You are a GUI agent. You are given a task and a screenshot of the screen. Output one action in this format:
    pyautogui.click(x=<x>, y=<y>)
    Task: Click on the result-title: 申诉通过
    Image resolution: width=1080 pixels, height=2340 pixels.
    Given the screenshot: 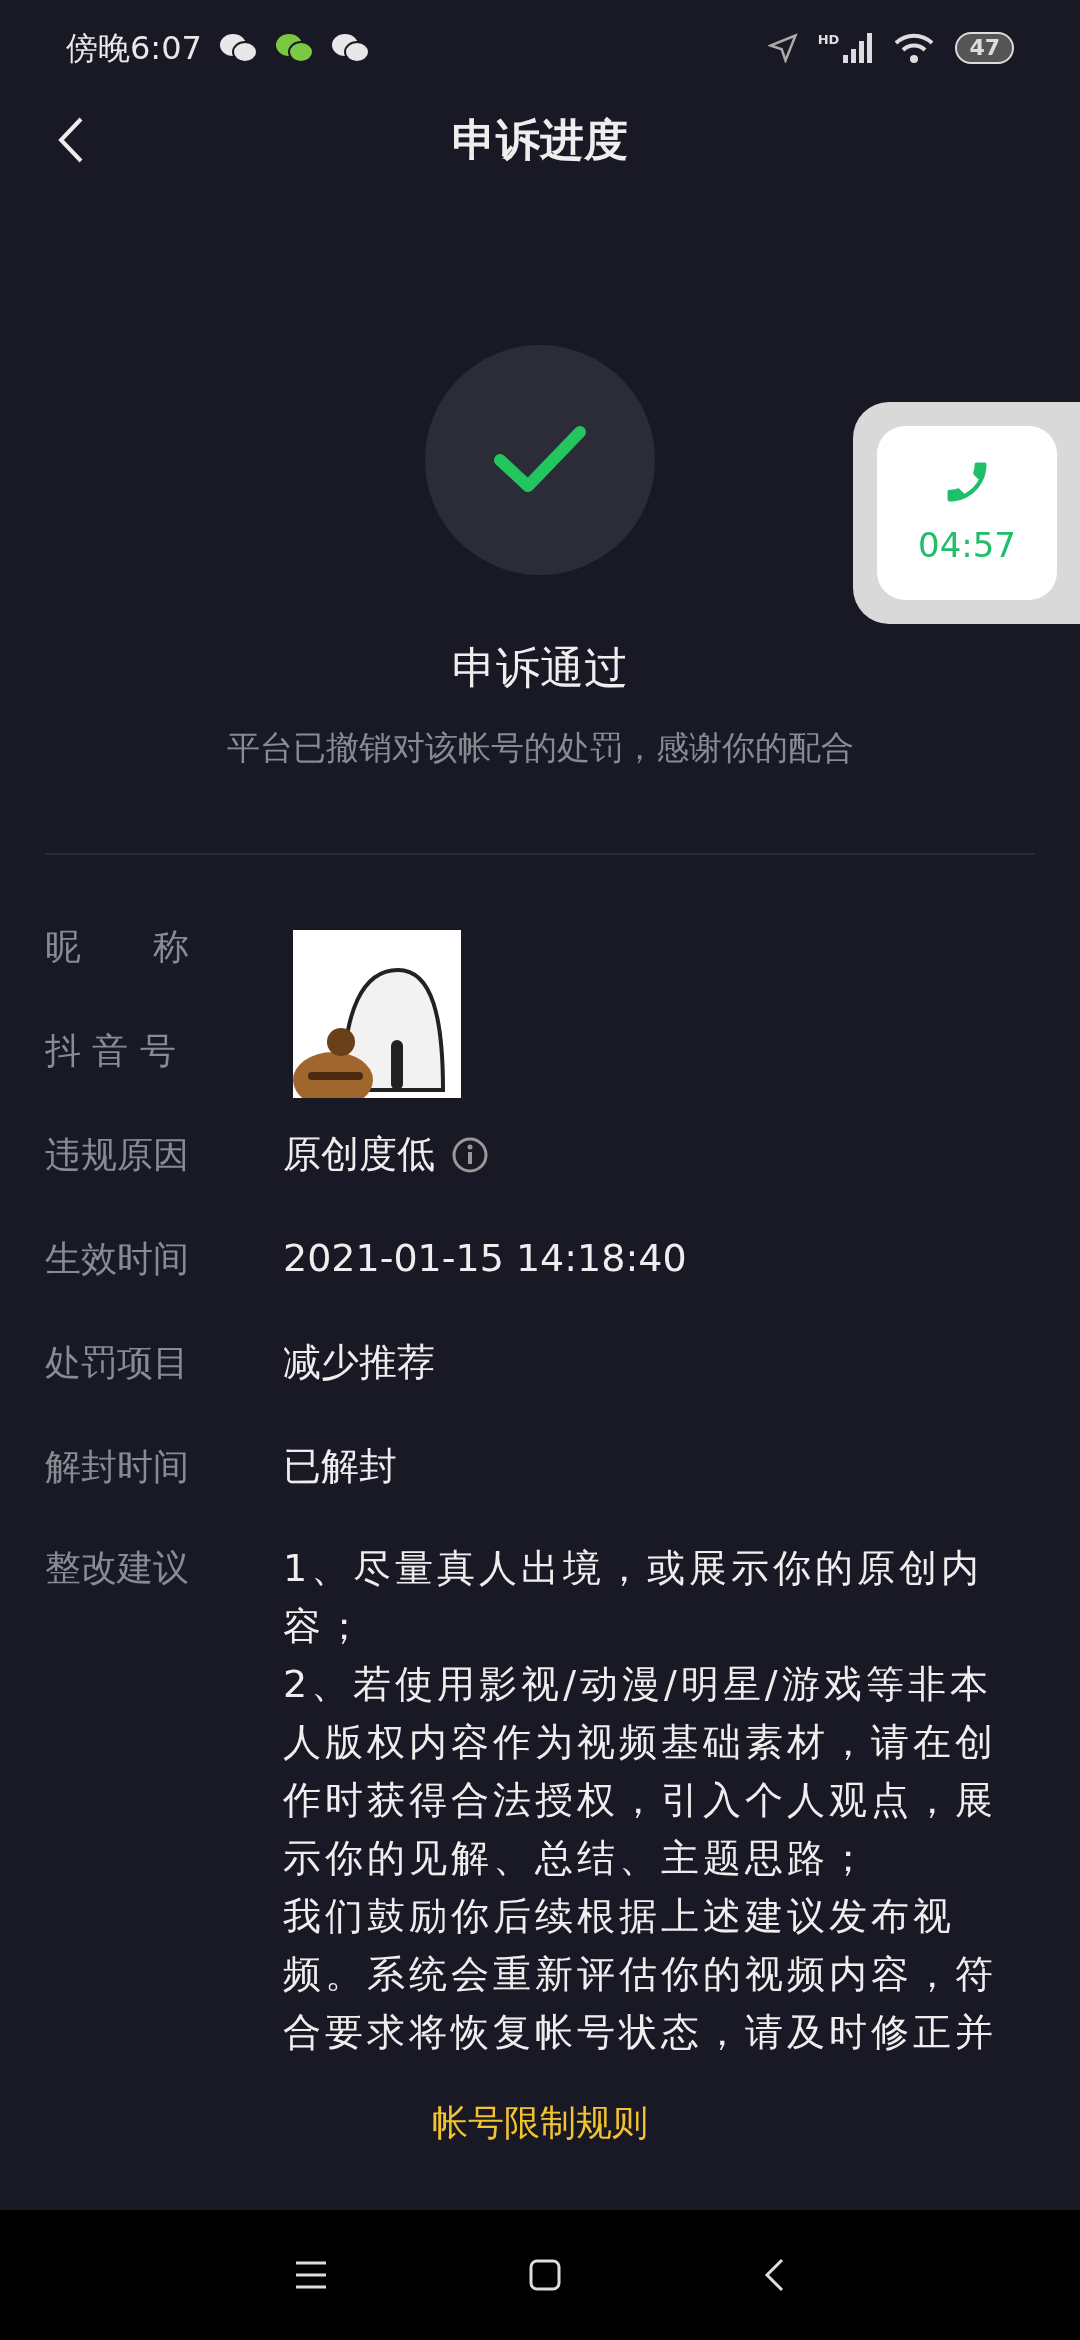 What is the action you would take?
    pyautogui.click(x=540, y=668)
    